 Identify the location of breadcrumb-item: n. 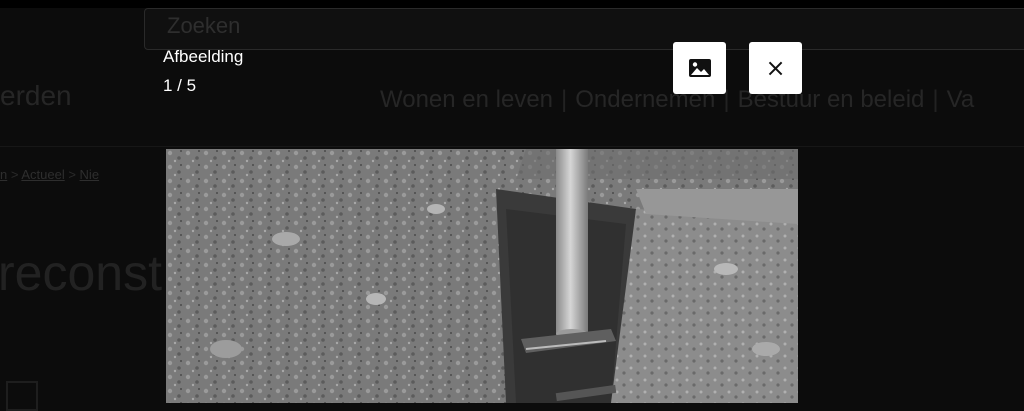
(4, 174).